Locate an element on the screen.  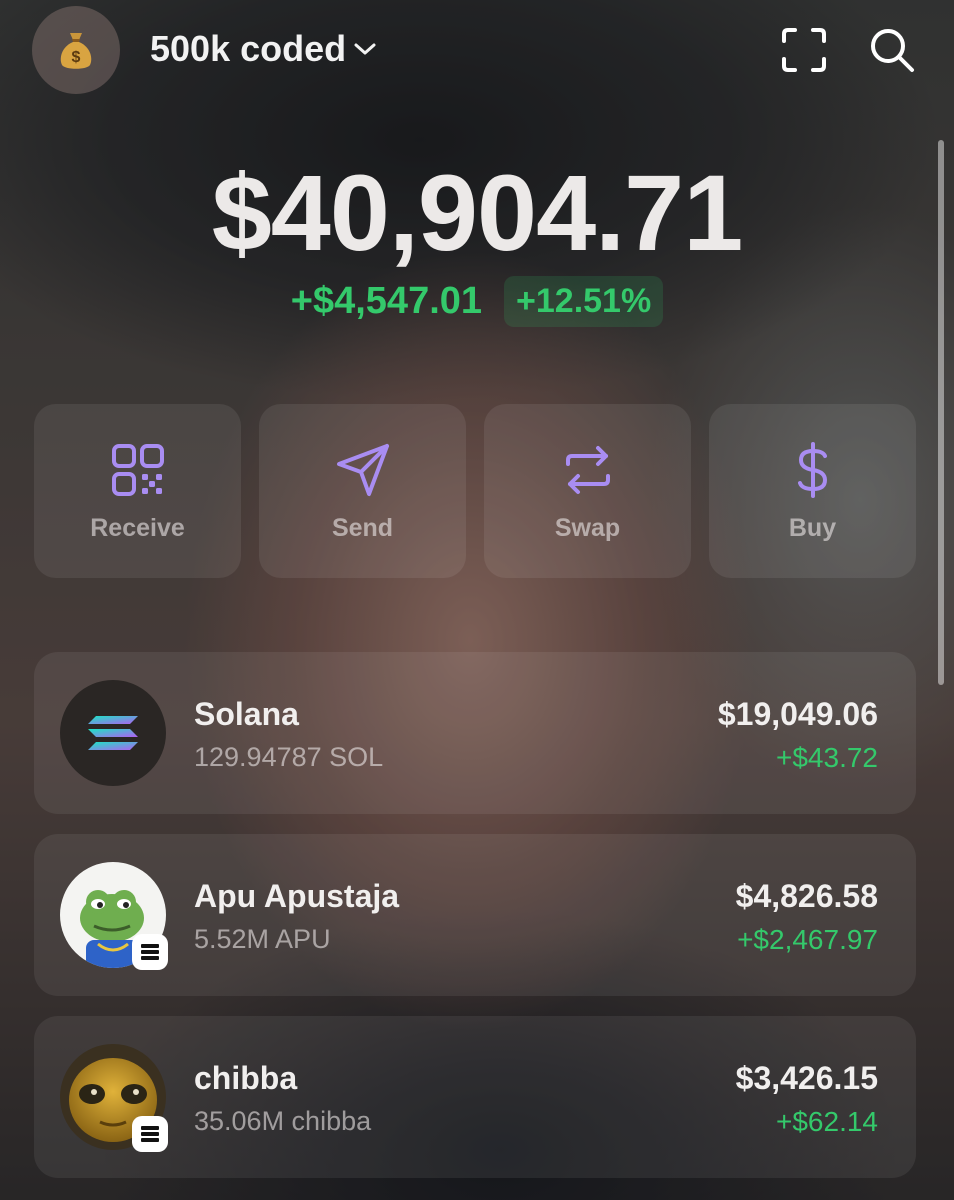
scan-icon is located at coordinates (804, 50).